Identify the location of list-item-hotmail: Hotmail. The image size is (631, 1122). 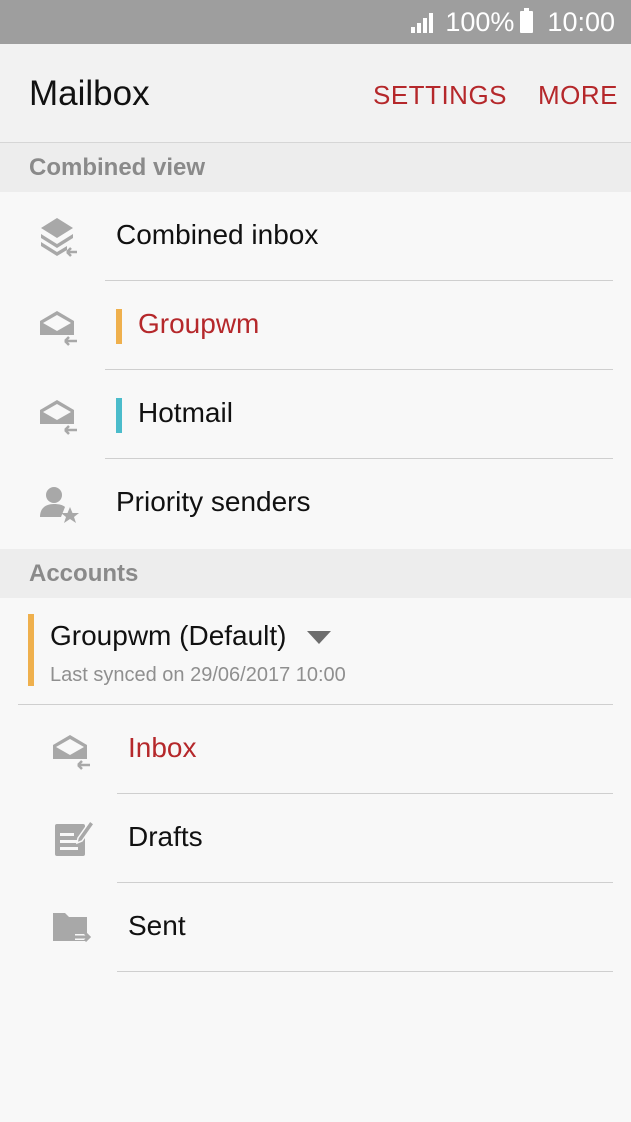
(315, 414).